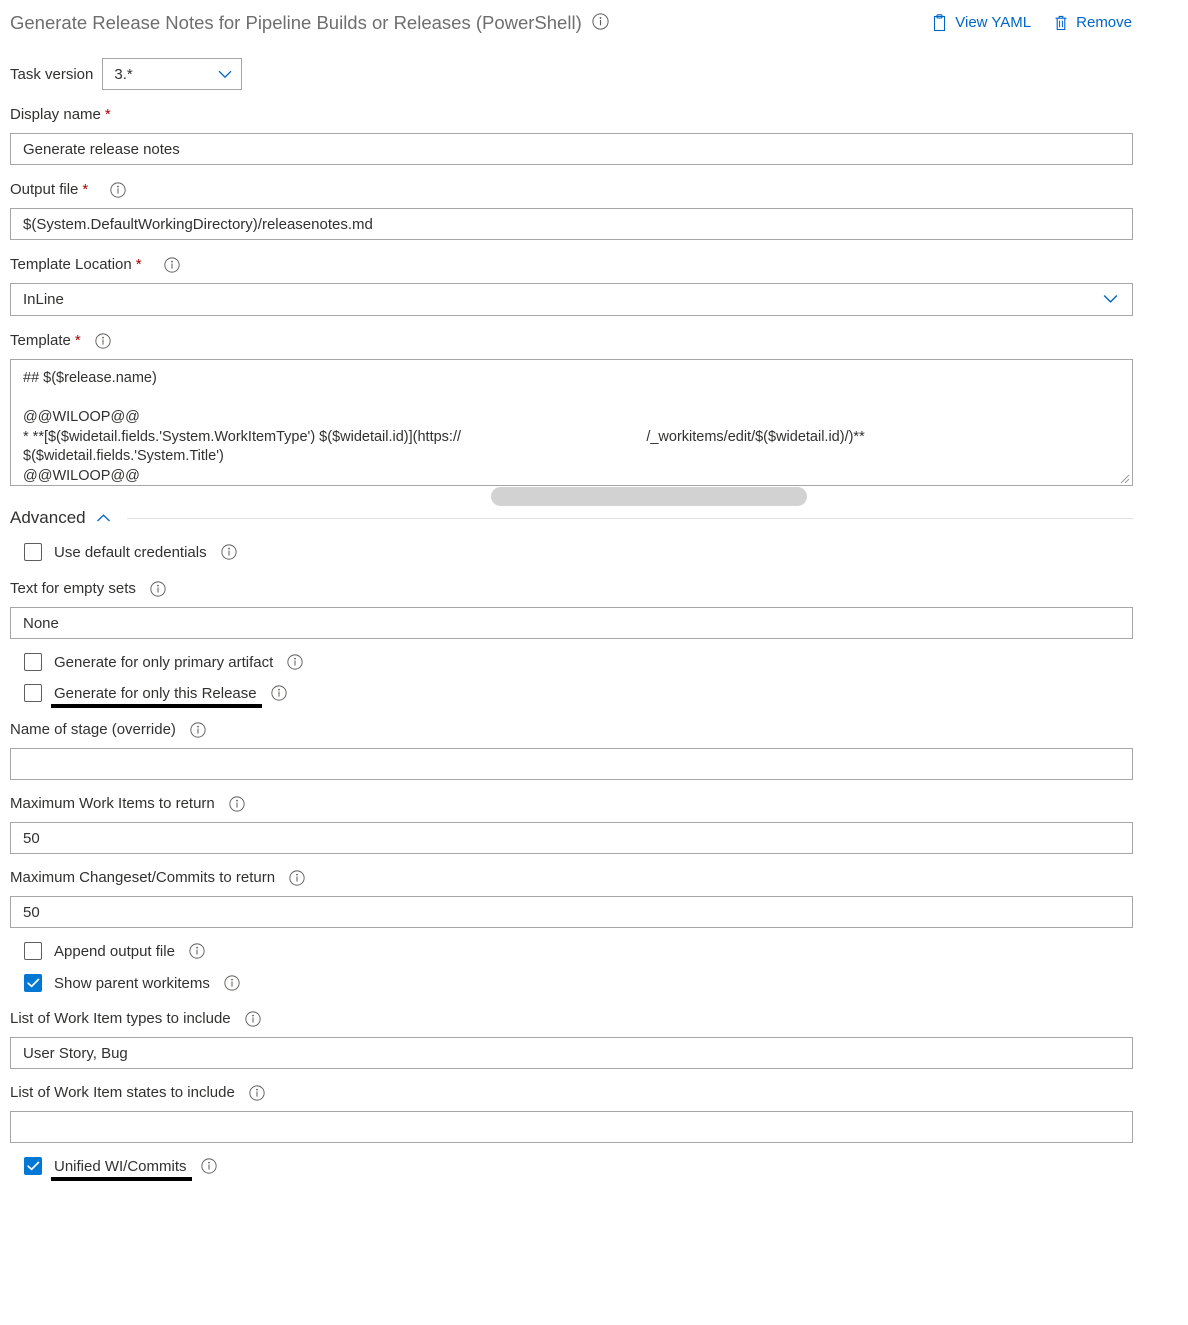  Describe the element at coordinates (33, 552) in the screenshot. I see `use-default-credentials-checkbox` at that location.